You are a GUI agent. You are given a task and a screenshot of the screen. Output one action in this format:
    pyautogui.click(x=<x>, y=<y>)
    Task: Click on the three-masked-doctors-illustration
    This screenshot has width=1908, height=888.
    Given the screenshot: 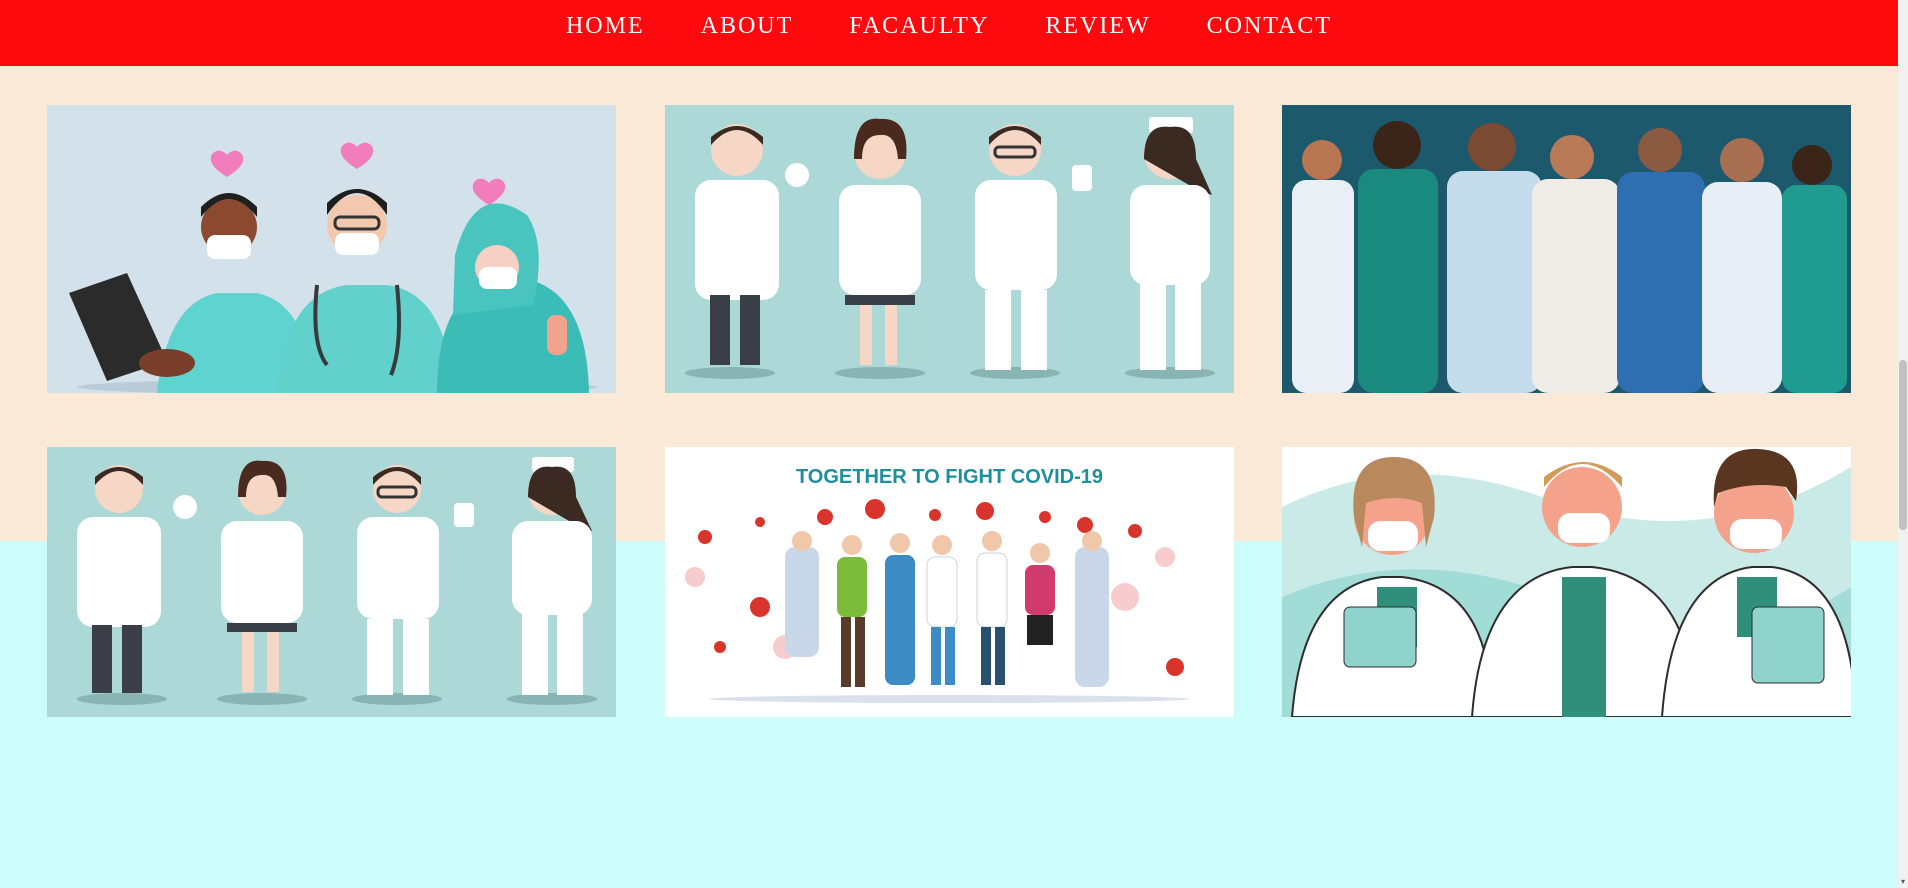 What is the action you would take?
    pyautogui.click(x=1566, y=582)
    